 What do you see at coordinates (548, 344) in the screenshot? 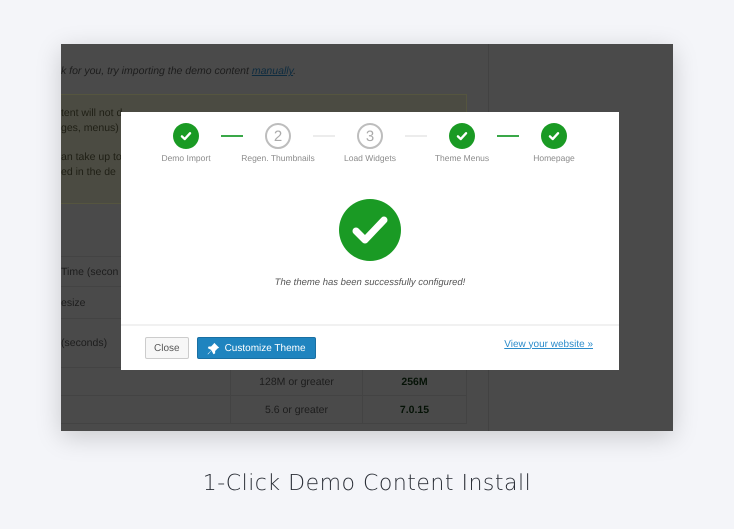
I see `view-website-link: View your website »` at bounding box center [548, 344].